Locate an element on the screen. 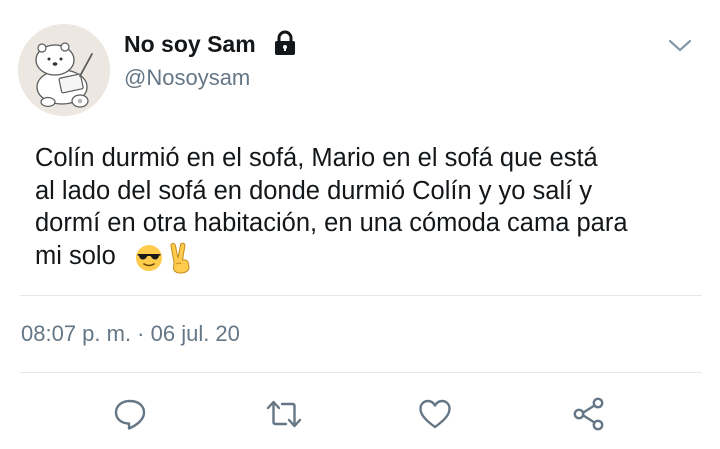 The height and width of the screenshot is (449, 720). chevron-down-icon is located at coordinates (680, 45).